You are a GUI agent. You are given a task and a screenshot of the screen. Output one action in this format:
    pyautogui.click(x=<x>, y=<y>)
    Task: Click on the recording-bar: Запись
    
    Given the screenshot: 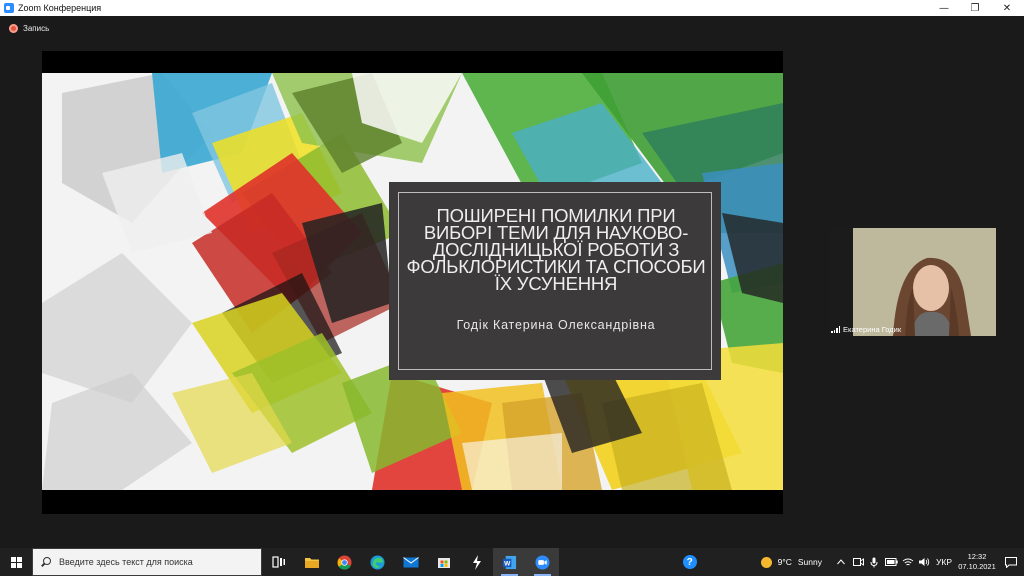 What is the action you would take?
    pyautogui.click(x=512, y=28)
    